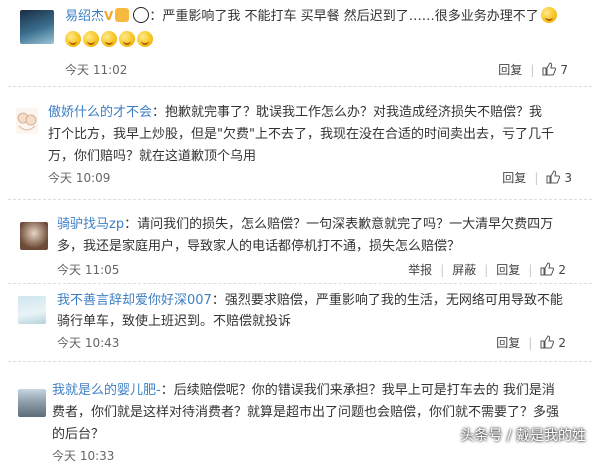 Image resolution: width=600 pixels, height=464 pixels. What do you see at coordinates (109, 16) in the screenshot?
I see `verified-icon: V` at bounding box center [109, 16].